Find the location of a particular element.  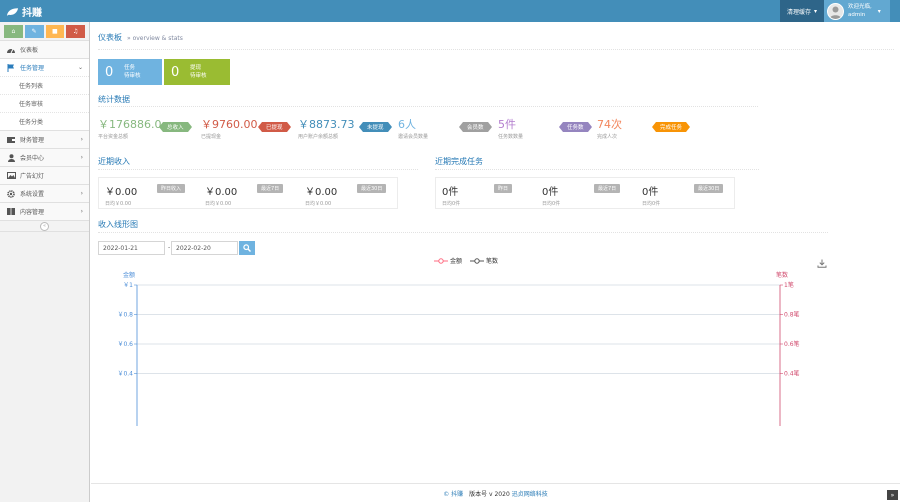

users-icon: ■ is located at coordinates (55, 31).